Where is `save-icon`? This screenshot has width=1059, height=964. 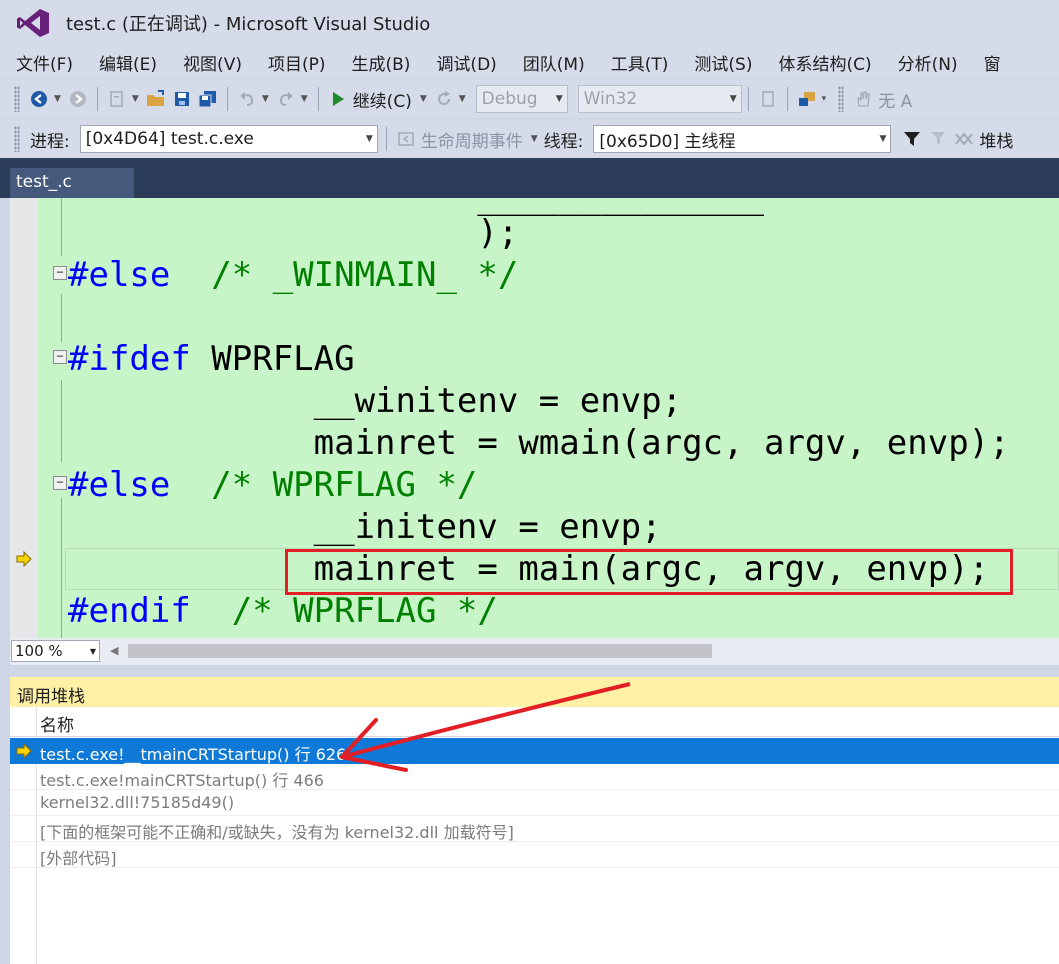
save-icon is located at coordinates (182, 99).